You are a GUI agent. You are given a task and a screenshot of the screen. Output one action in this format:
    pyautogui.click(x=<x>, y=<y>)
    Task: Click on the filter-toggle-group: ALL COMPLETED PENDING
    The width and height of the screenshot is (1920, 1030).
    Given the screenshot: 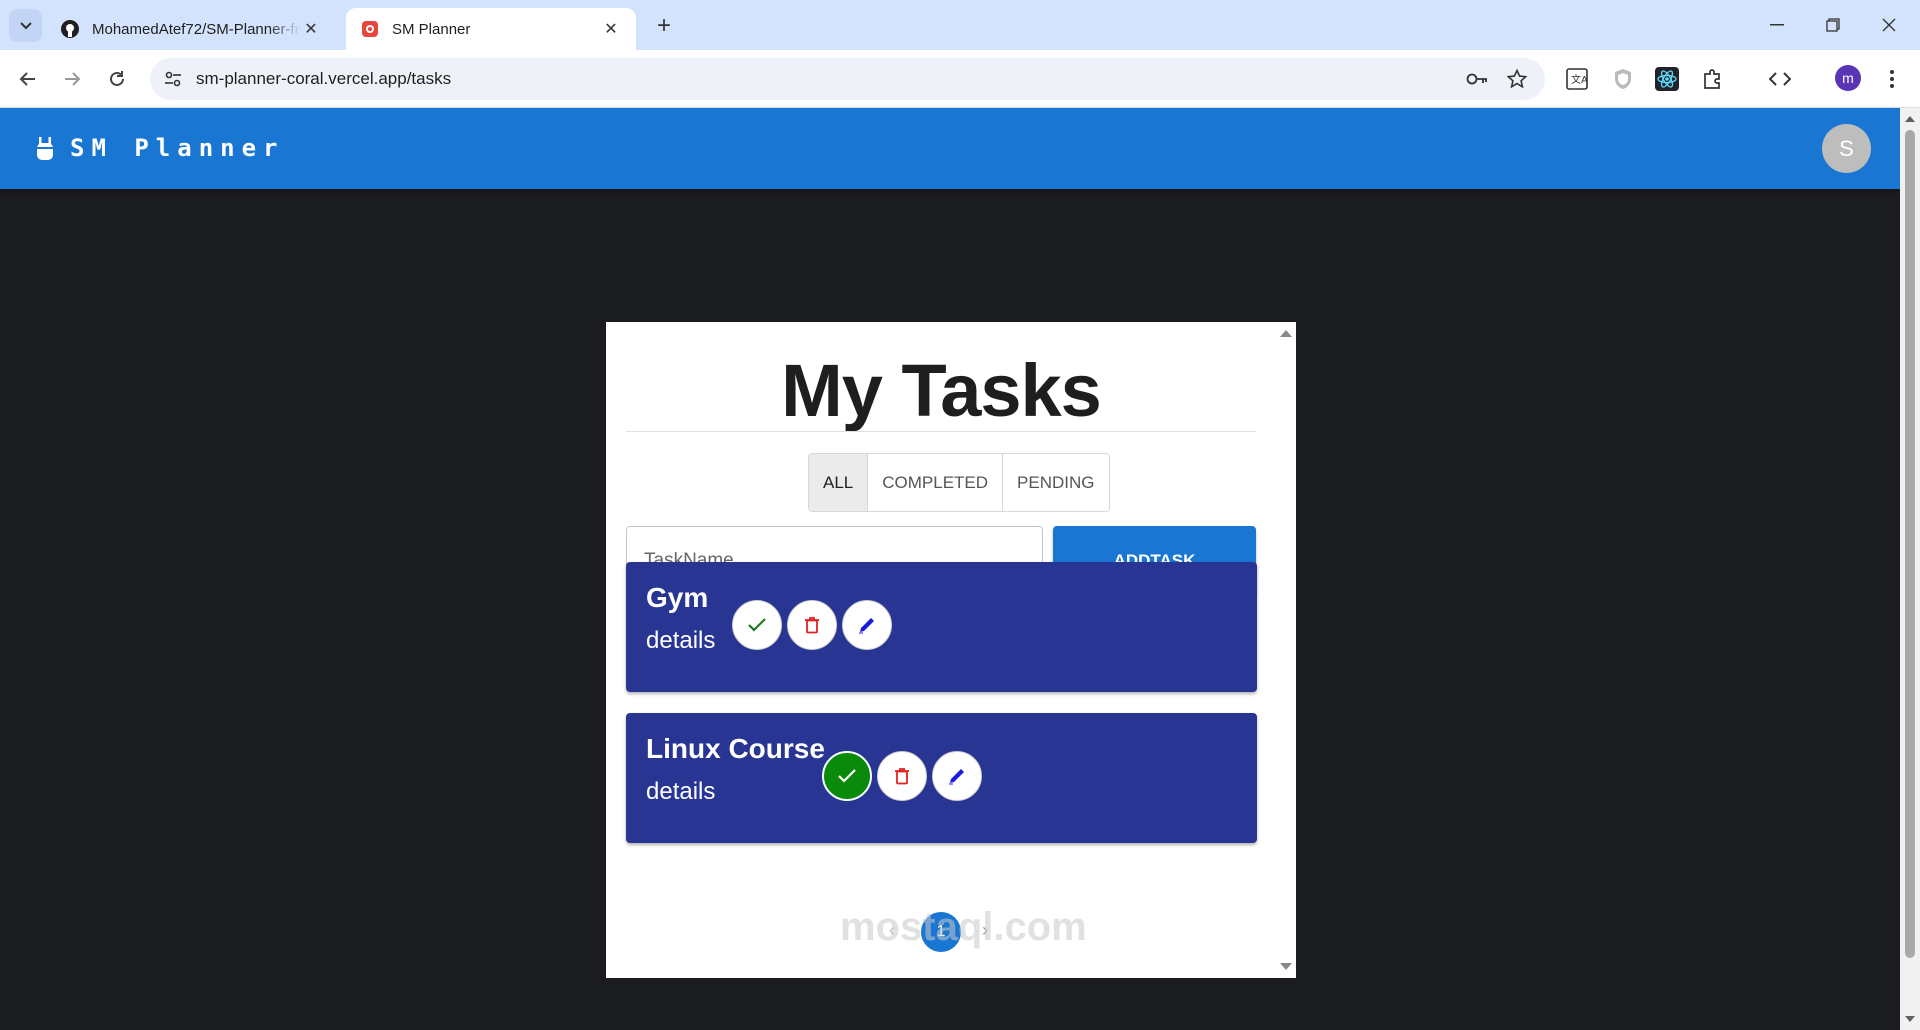 What is the action you would take?
    pyautogui.click(x=959, y=482)
    